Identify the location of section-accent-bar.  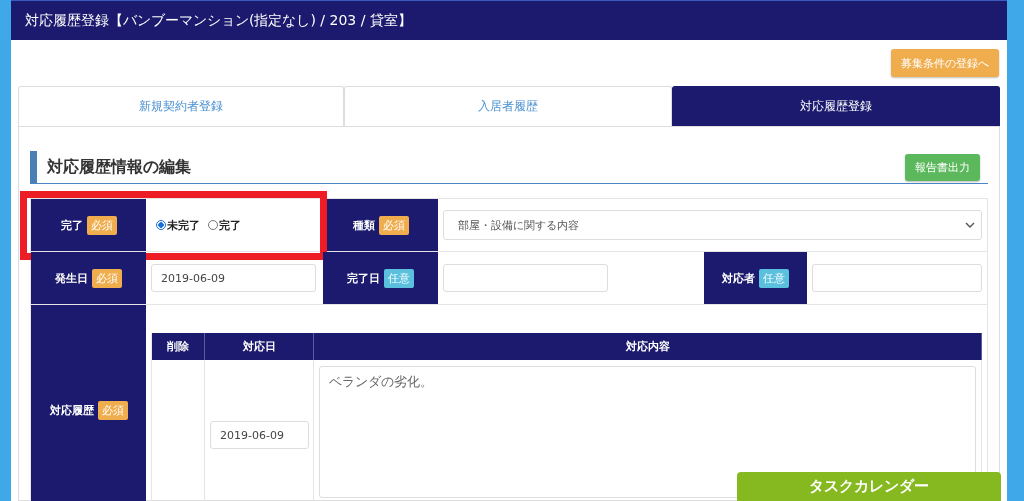
(33, 167).